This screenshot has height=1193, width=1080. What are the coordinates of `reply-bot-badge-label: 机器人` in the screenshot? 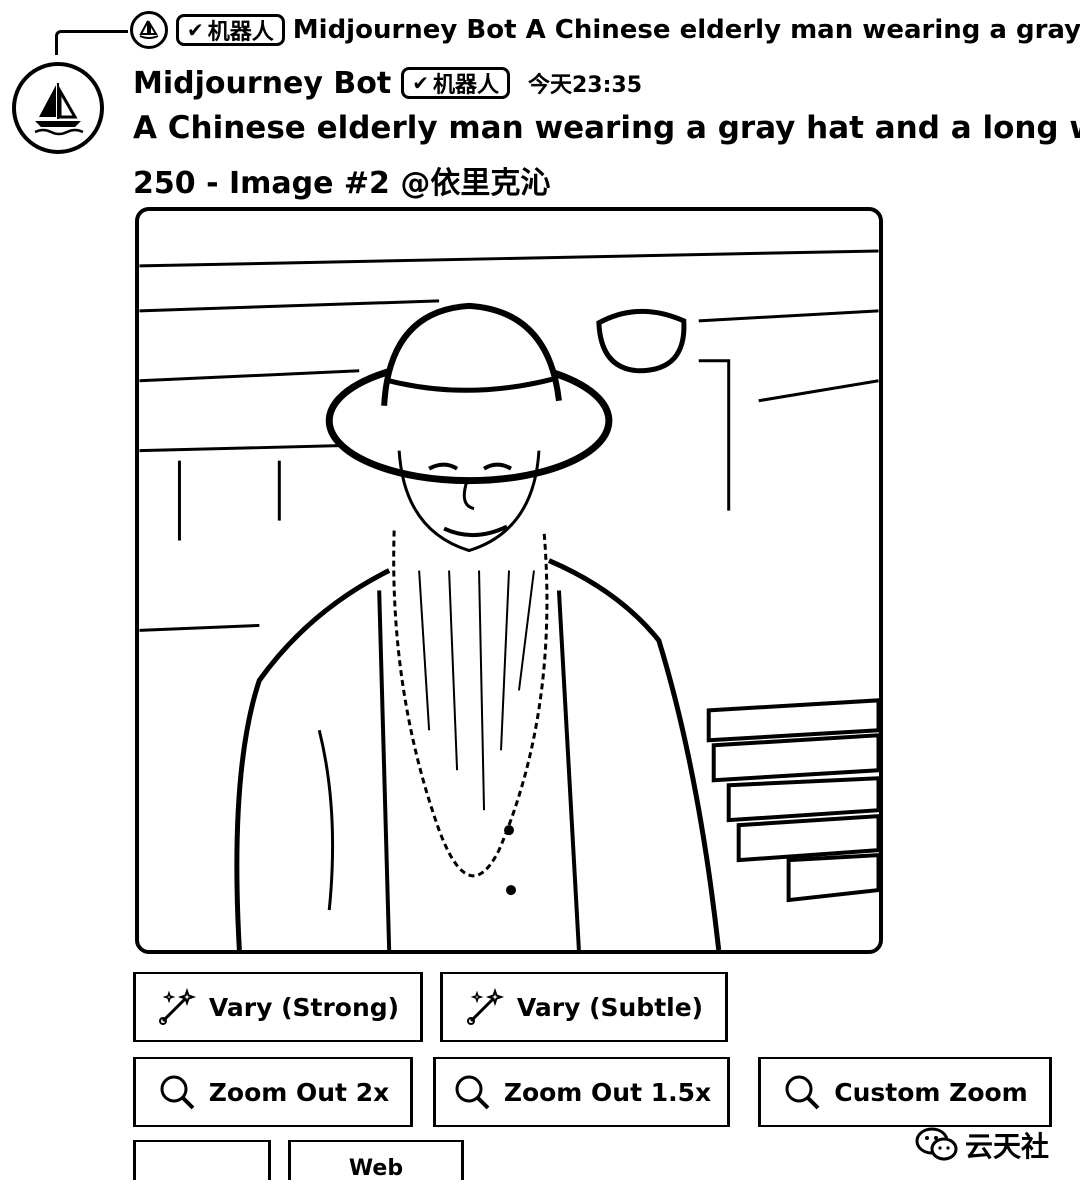 It's located at (240, 32).